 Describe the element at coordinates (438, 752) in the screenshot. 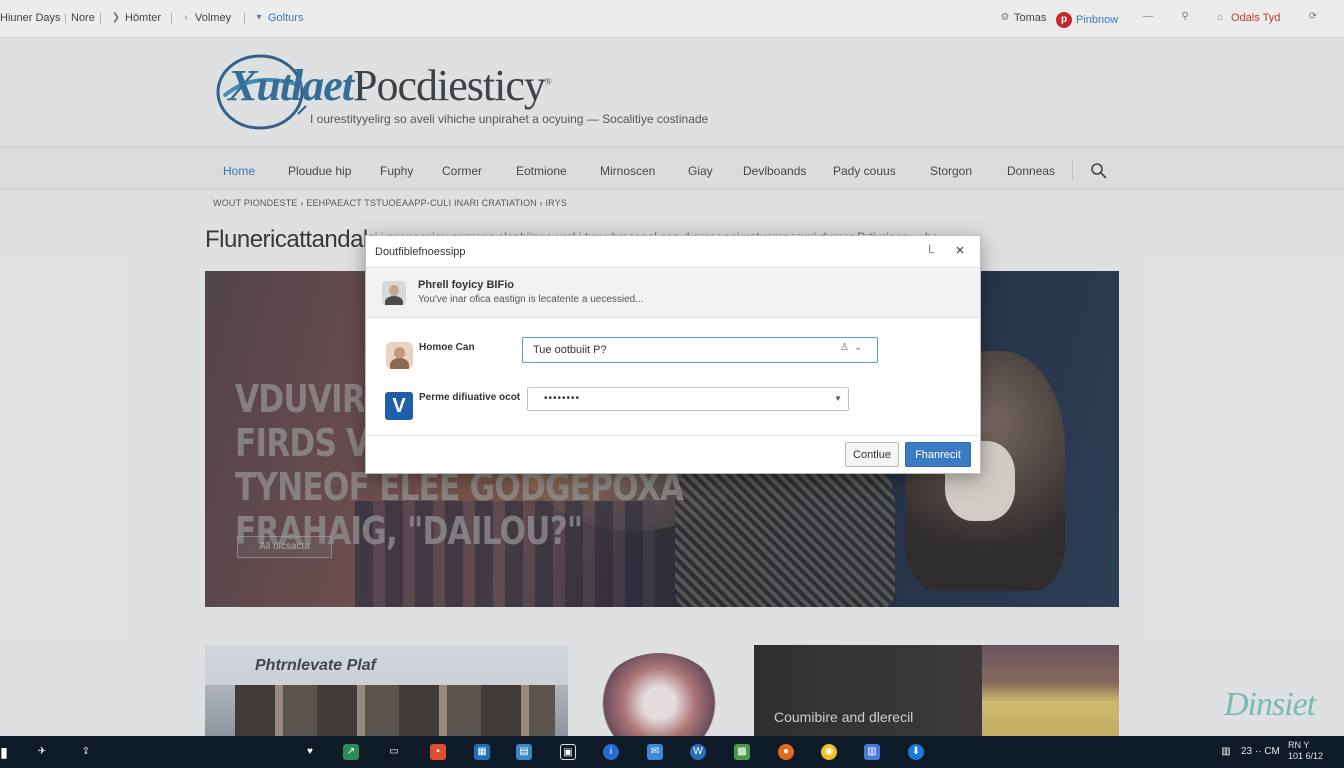

I see `folder-icon: ▪` at that location.